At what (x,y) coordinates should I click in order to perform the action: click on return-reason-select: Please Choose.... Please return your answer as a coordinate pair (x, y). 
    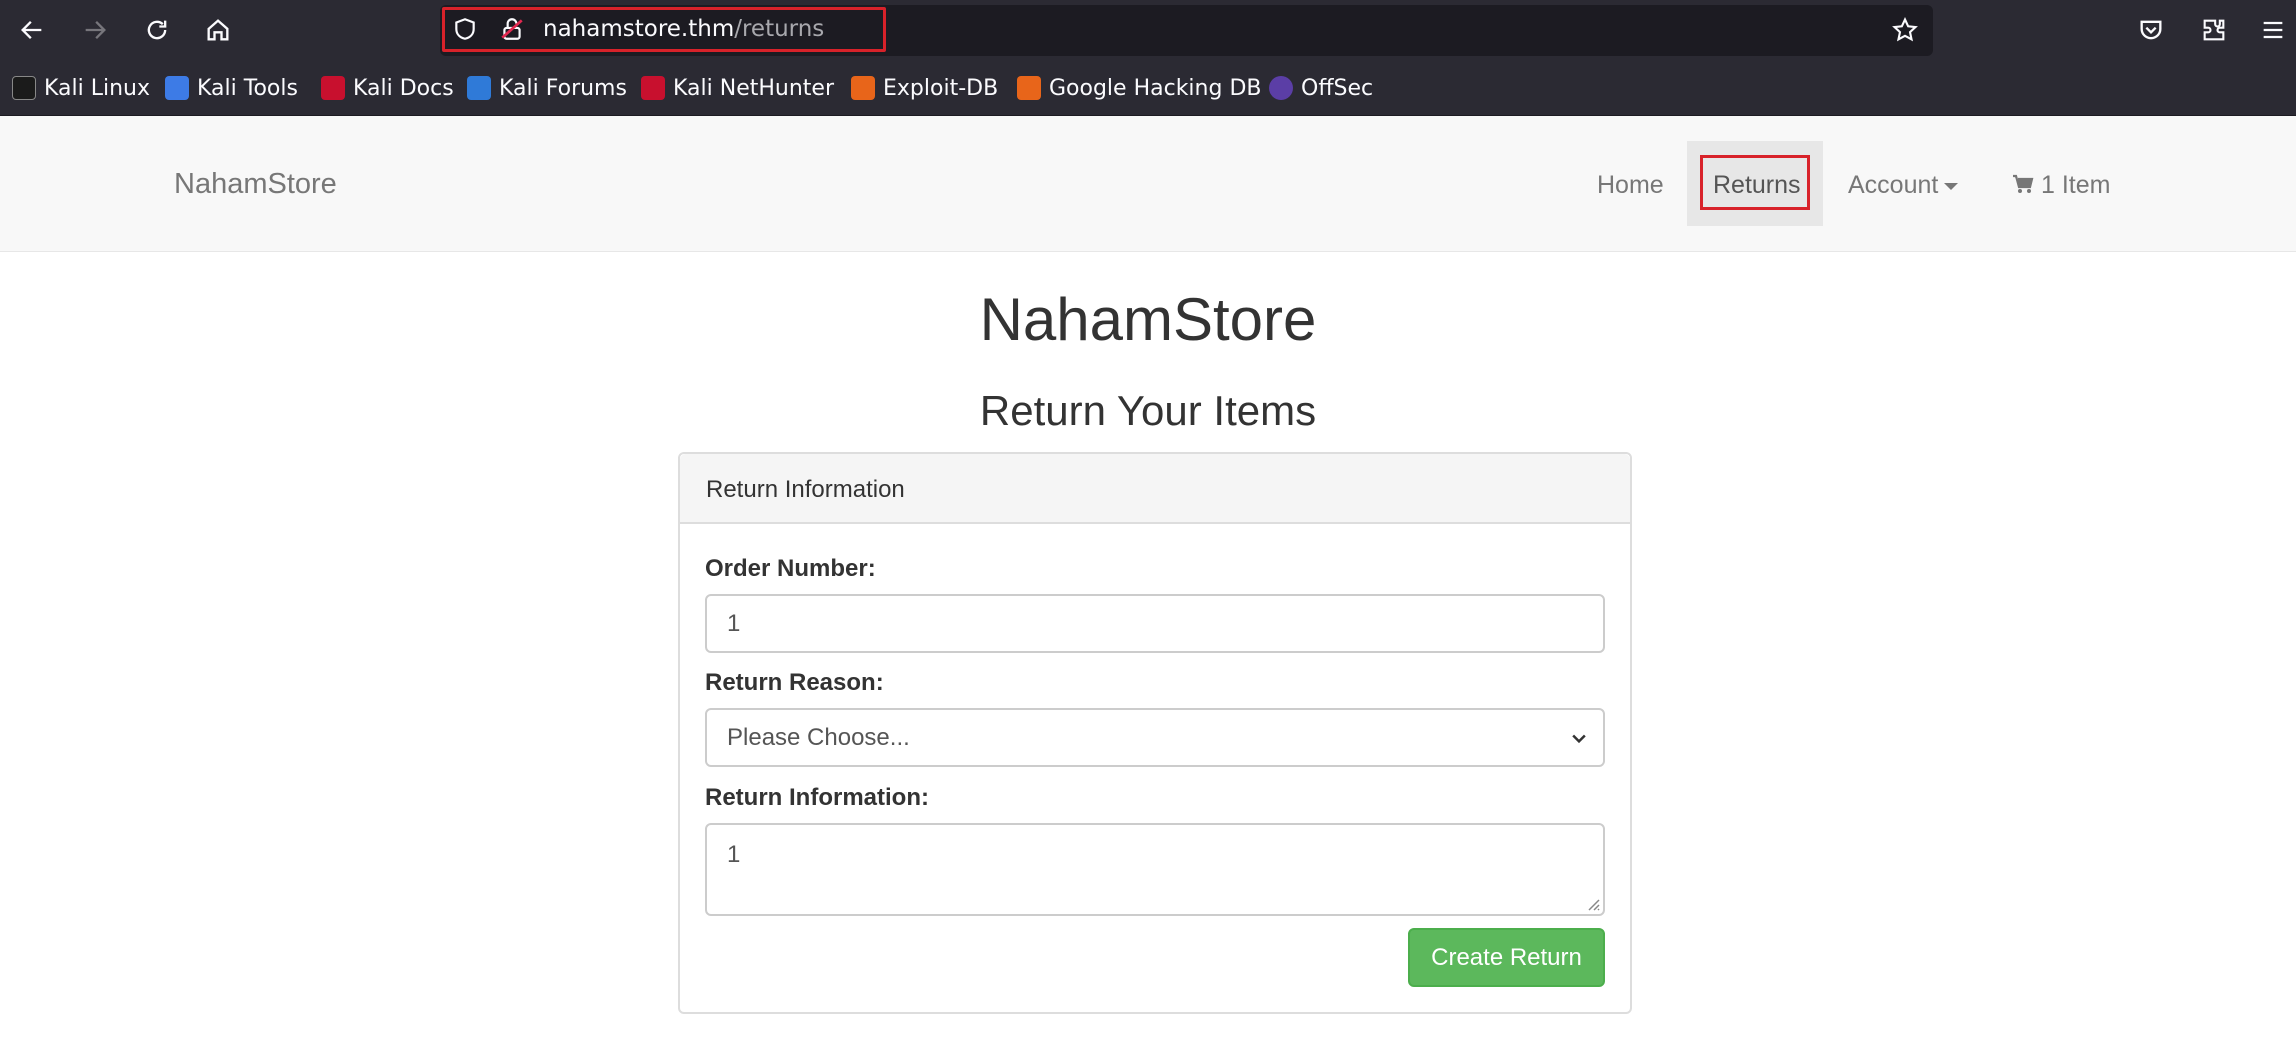
    Looking at the image, I should click on (1155, 737).